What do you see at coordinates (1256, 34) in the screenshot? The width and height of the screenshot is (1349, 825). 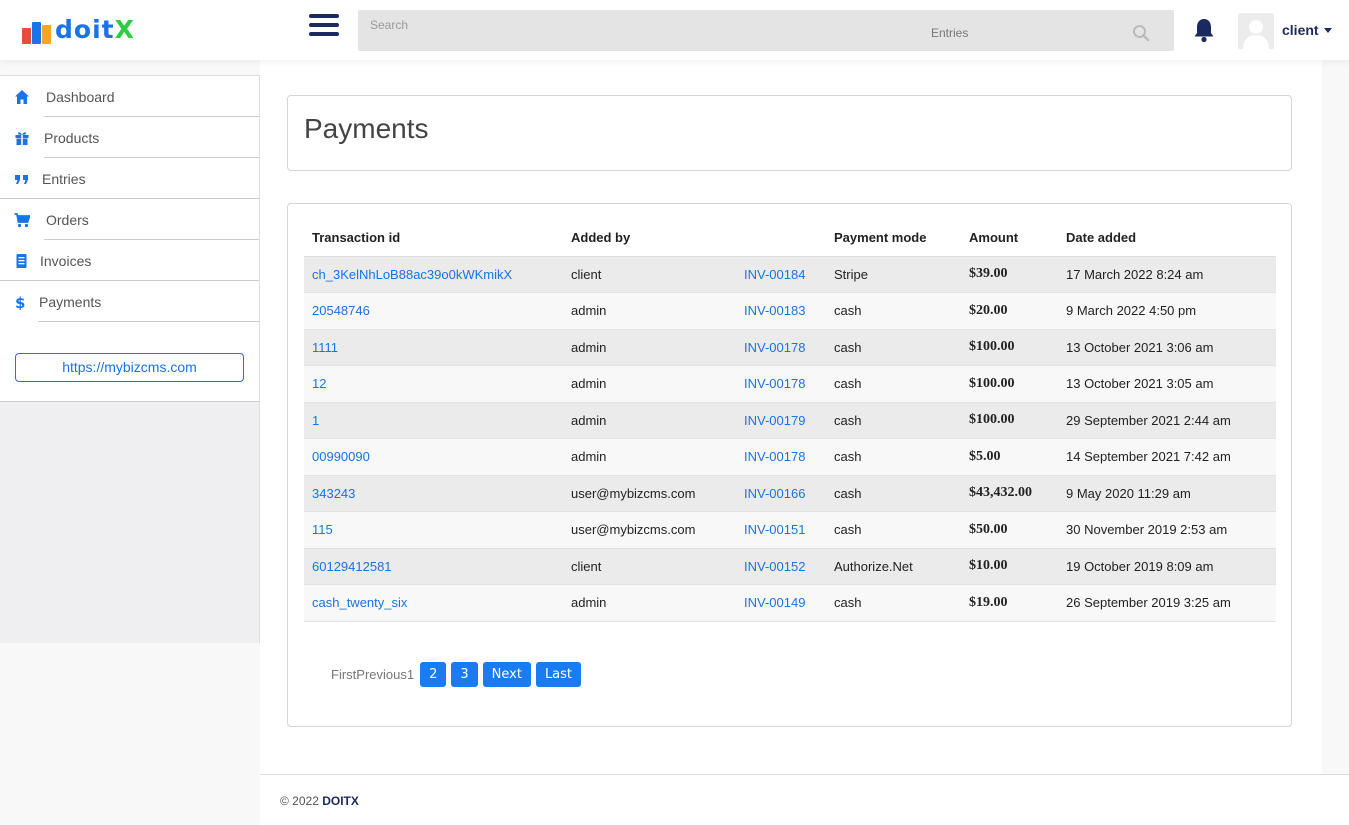 I see `user-silhouette-icon` at bounding box center [1256, 34].